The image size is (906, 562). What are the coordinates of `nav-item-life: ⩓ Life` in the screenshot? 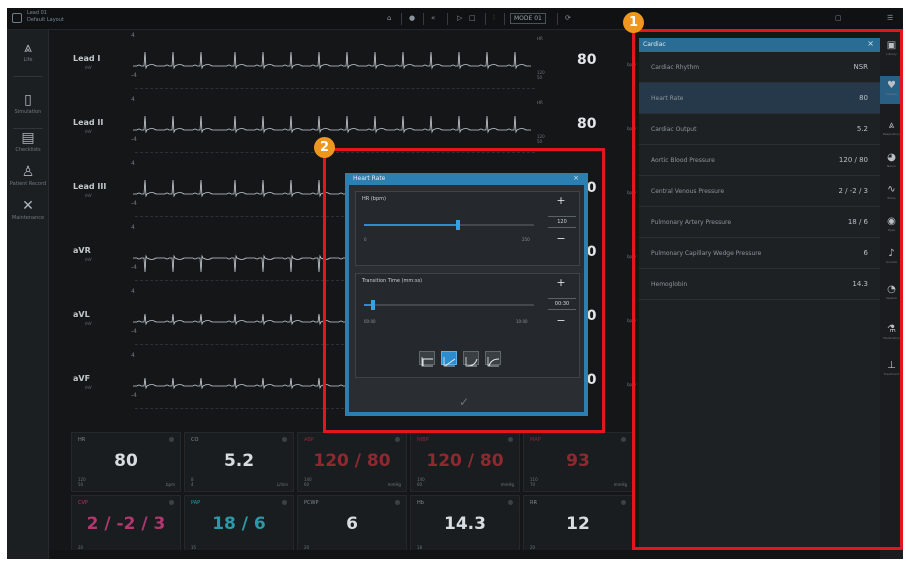 It's located at (28, 51).